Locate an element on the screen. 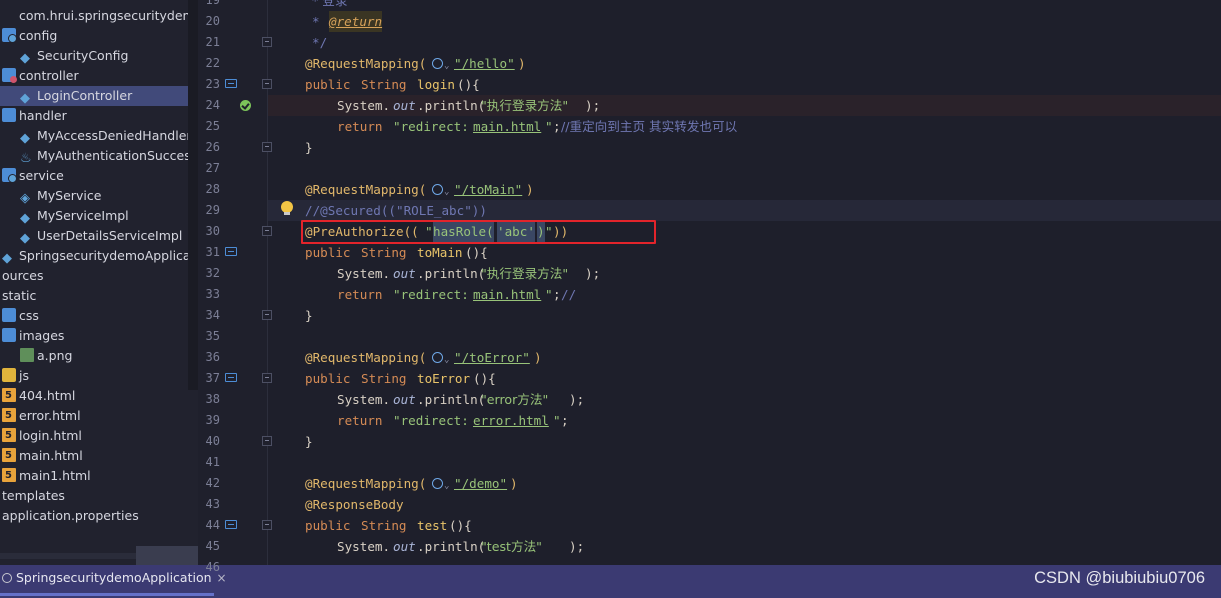 The image size is (1221, 598). tree-item-label: images is located at coordinates (42, 335).